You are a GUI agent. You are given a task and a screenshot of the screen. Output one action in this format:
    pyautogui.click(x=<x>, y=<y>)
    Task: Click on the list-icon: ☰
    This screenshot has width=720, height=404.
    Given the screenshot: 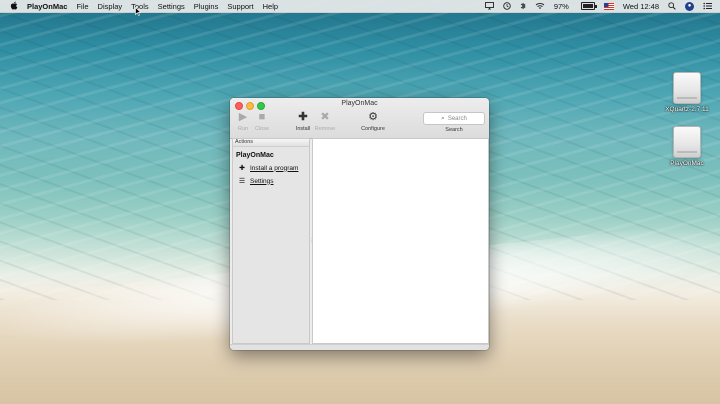 What is the action you would take?
    pyautogui.click(x=242, y=181)
    